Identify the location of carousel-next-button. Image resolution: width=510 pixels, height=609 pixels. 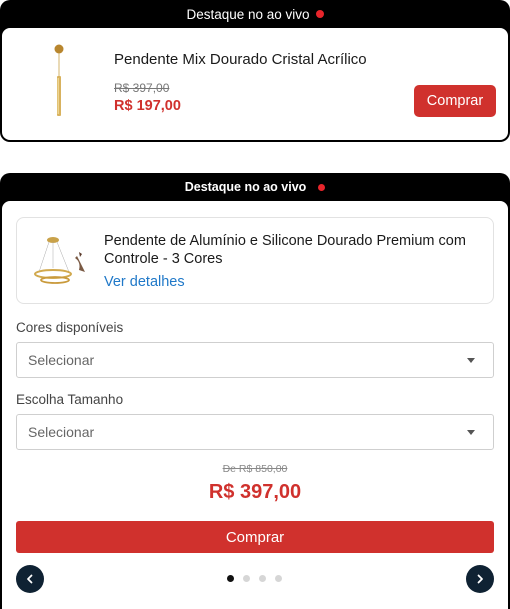
(480, 579).